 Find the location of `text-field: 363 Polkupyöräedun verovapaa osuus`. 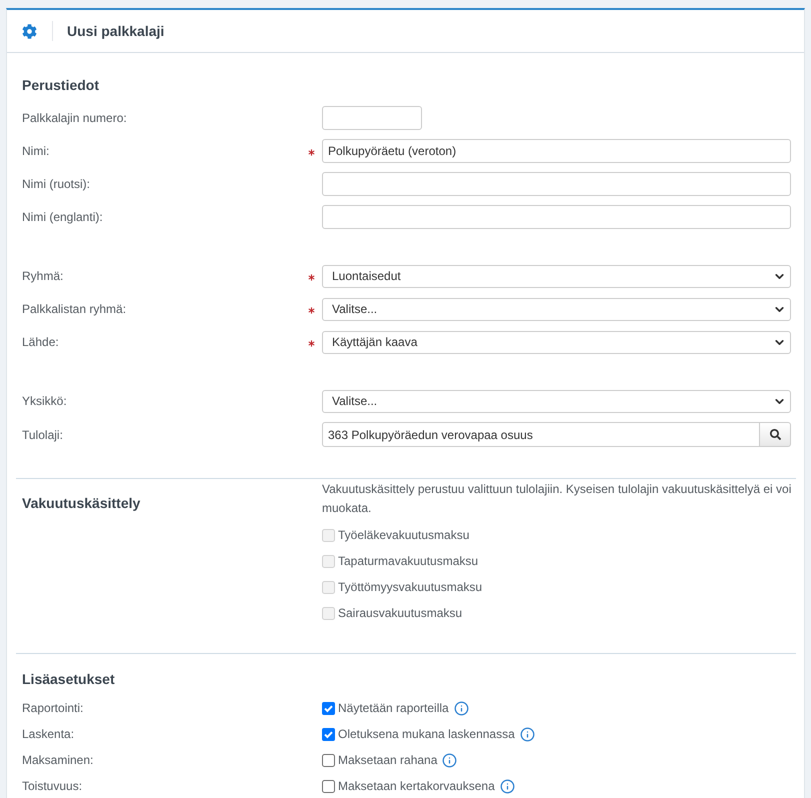

text-field: 363 Polkupyöräedun verovapaa osuus is located at coordinates (541, 434).